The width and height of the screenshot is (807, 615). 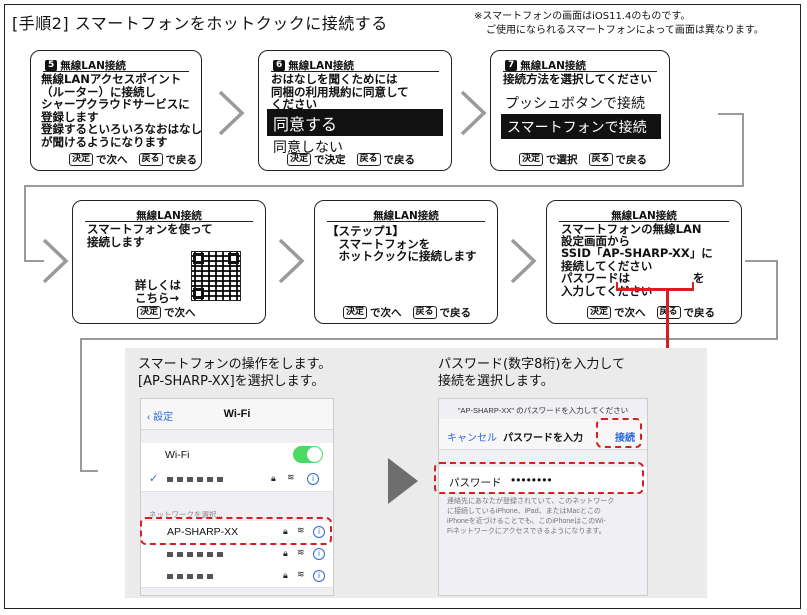 What do you see at coordinates (575, 104) in the screenshot?
I see `option-push-button: プッシュボタンで接続` at bounding box center [575, 104].